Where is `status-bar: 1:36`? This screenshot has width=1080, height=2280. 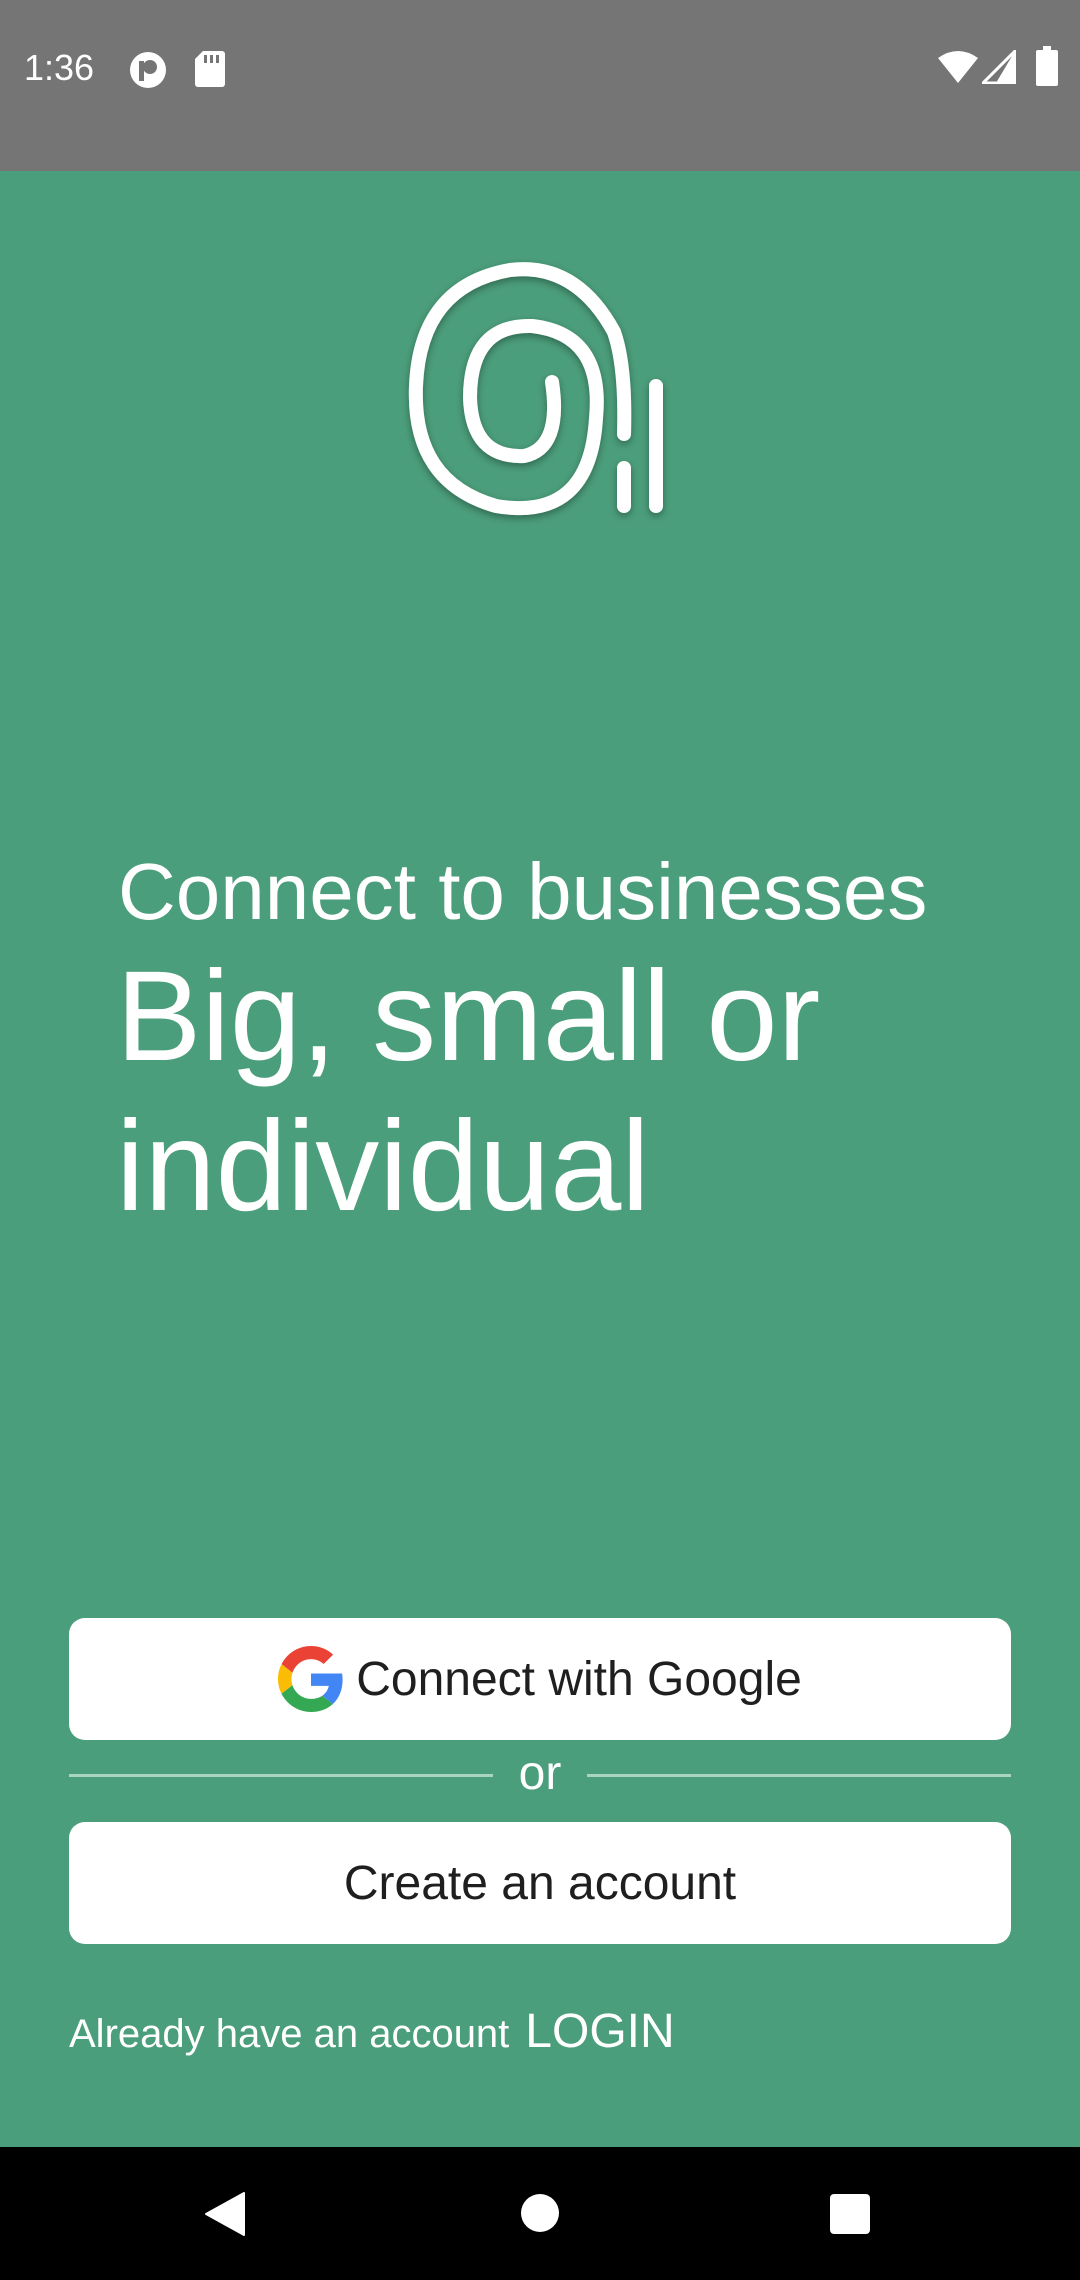 status-bar: 1:36 is located at coordinates (540, 85).